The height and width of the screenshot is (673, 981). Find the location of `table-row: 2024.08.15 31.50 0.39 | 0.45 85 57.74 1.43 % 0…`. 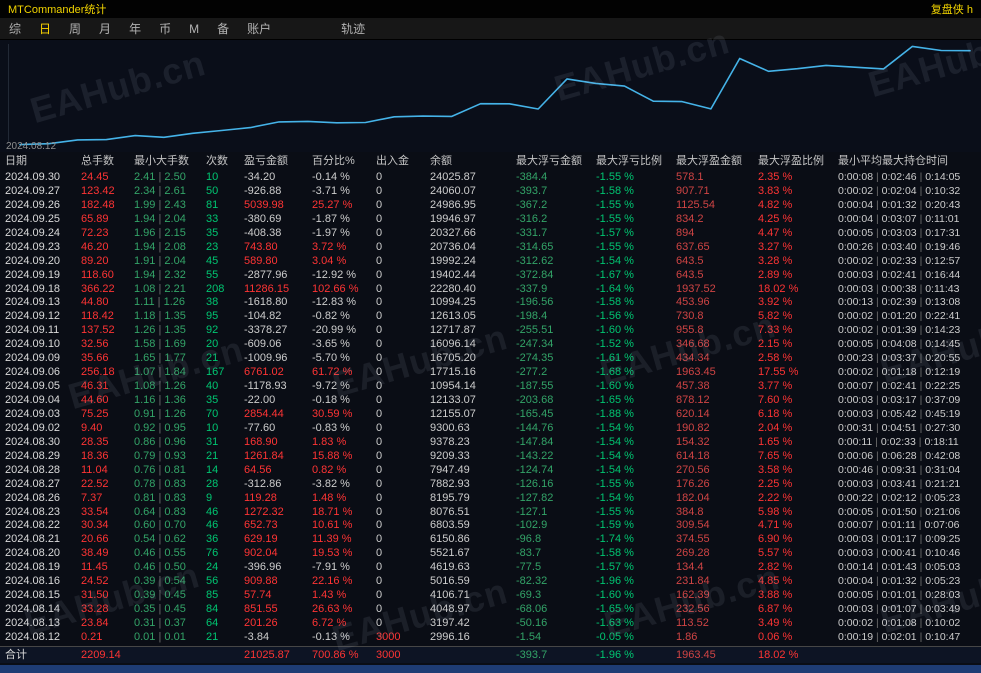

table-row: 2024.08.15 31.50 0.39 | 0.45 85 57.74 1.43 % 0… is located at coordinates (490, 596).